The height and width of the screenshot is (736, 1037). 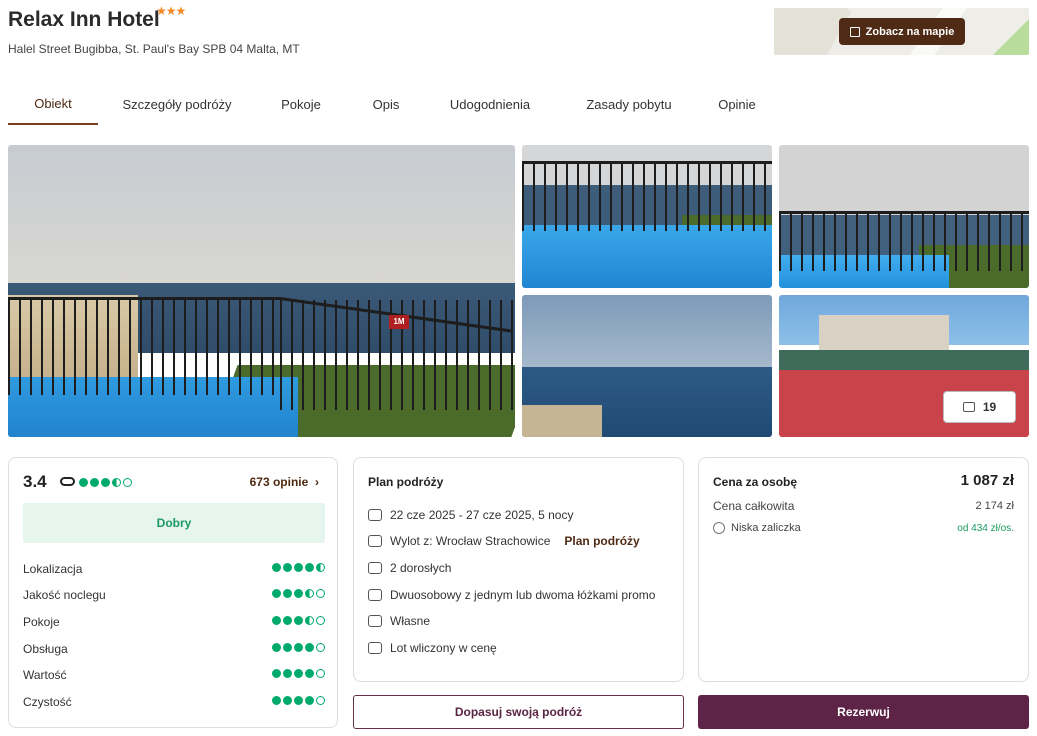 I want to click on price-per-person-label: Cena za osobę, so click(x=755, y=482).